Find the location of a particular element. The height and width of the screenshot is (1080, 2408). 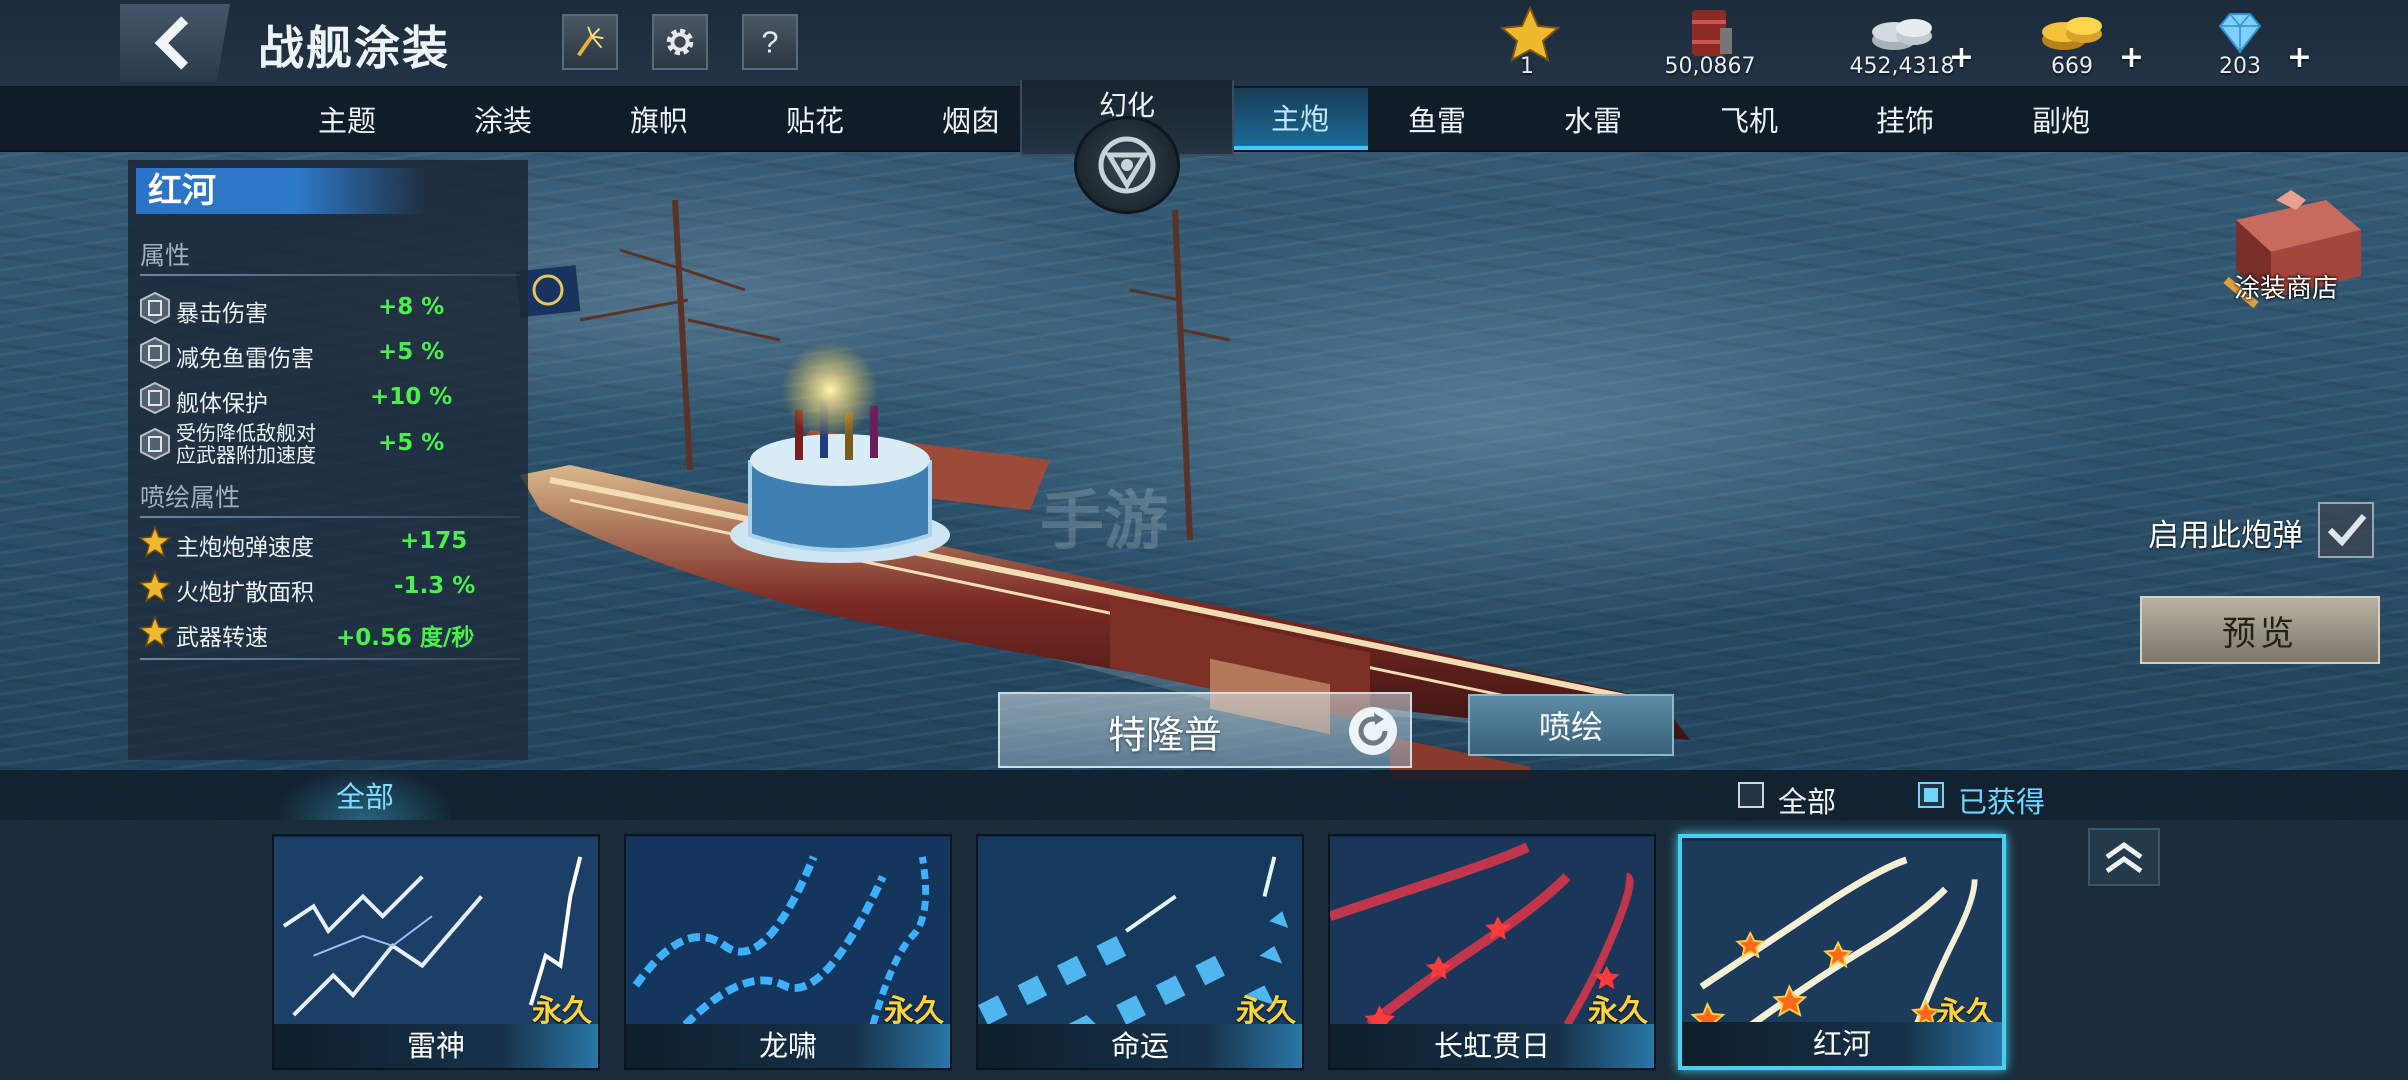

resource-stars: 1 is located at coordinates (1530, 43).